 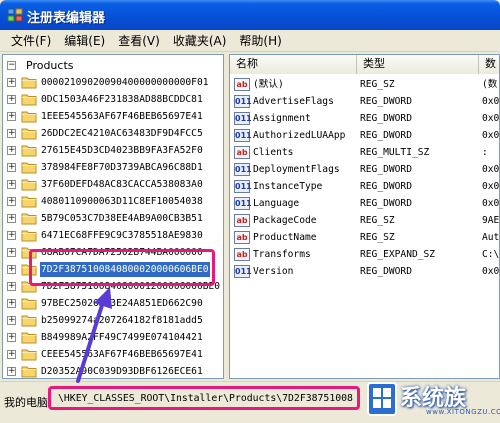 What do you see at coordinates (364, 101) in the screenshot?
I see `value-row: 011 AdvertiseFlags REG_DWORD 0x0` at bounding box center [364, 101].